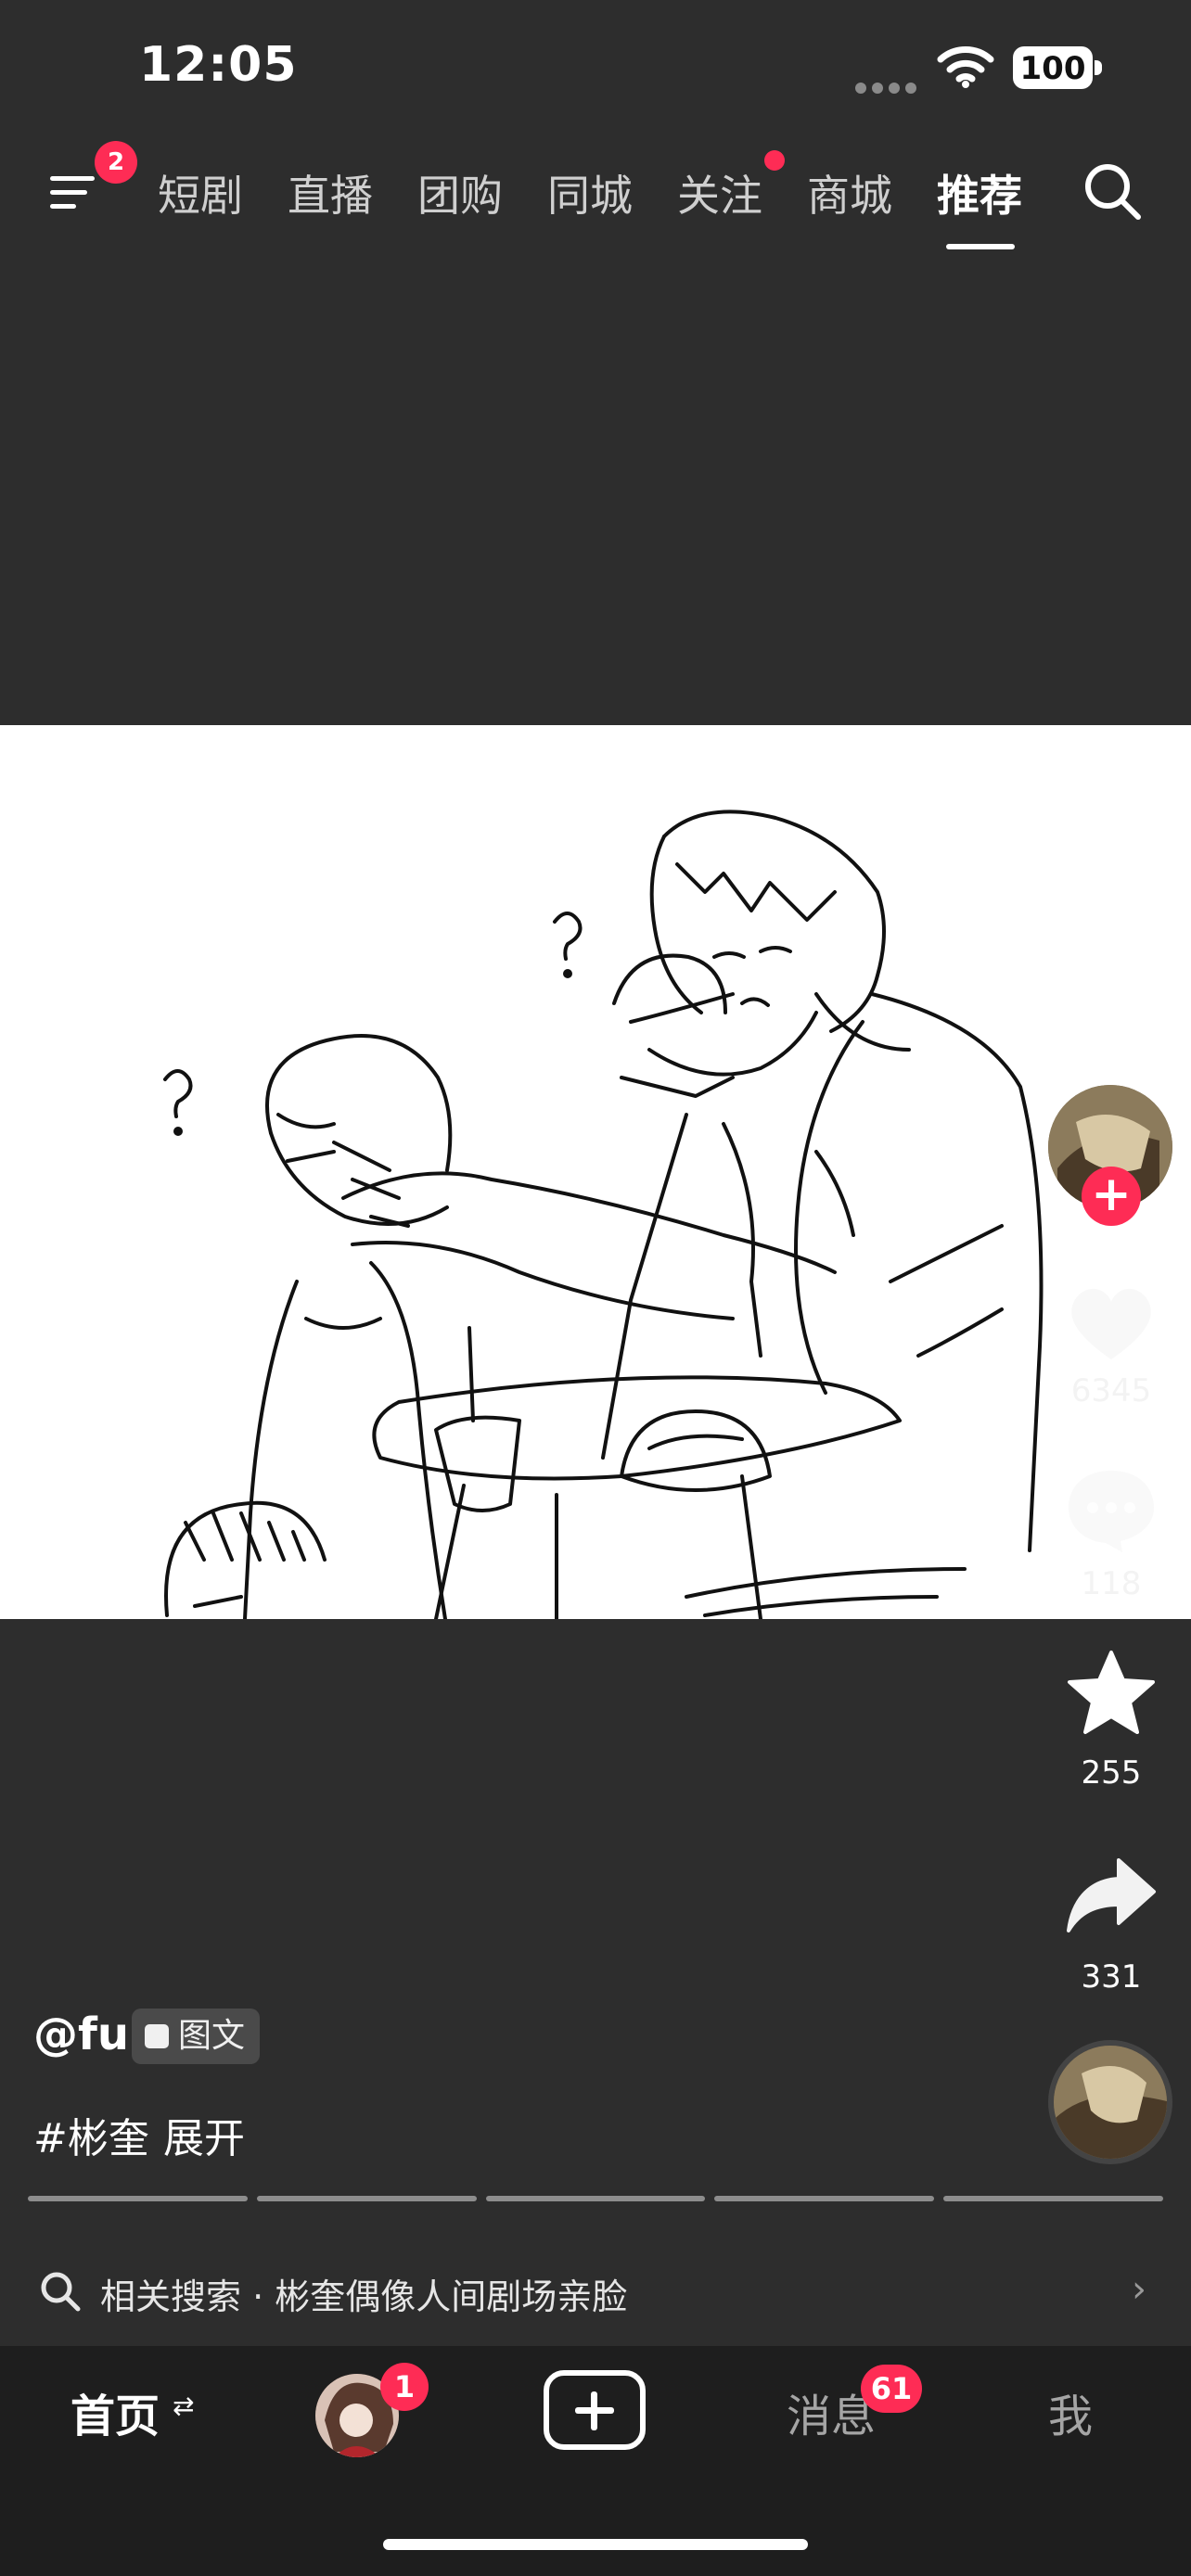  Describe the element at coordinates (218, 65) in the screenshot. I see `status-time: 12:05` at that location.